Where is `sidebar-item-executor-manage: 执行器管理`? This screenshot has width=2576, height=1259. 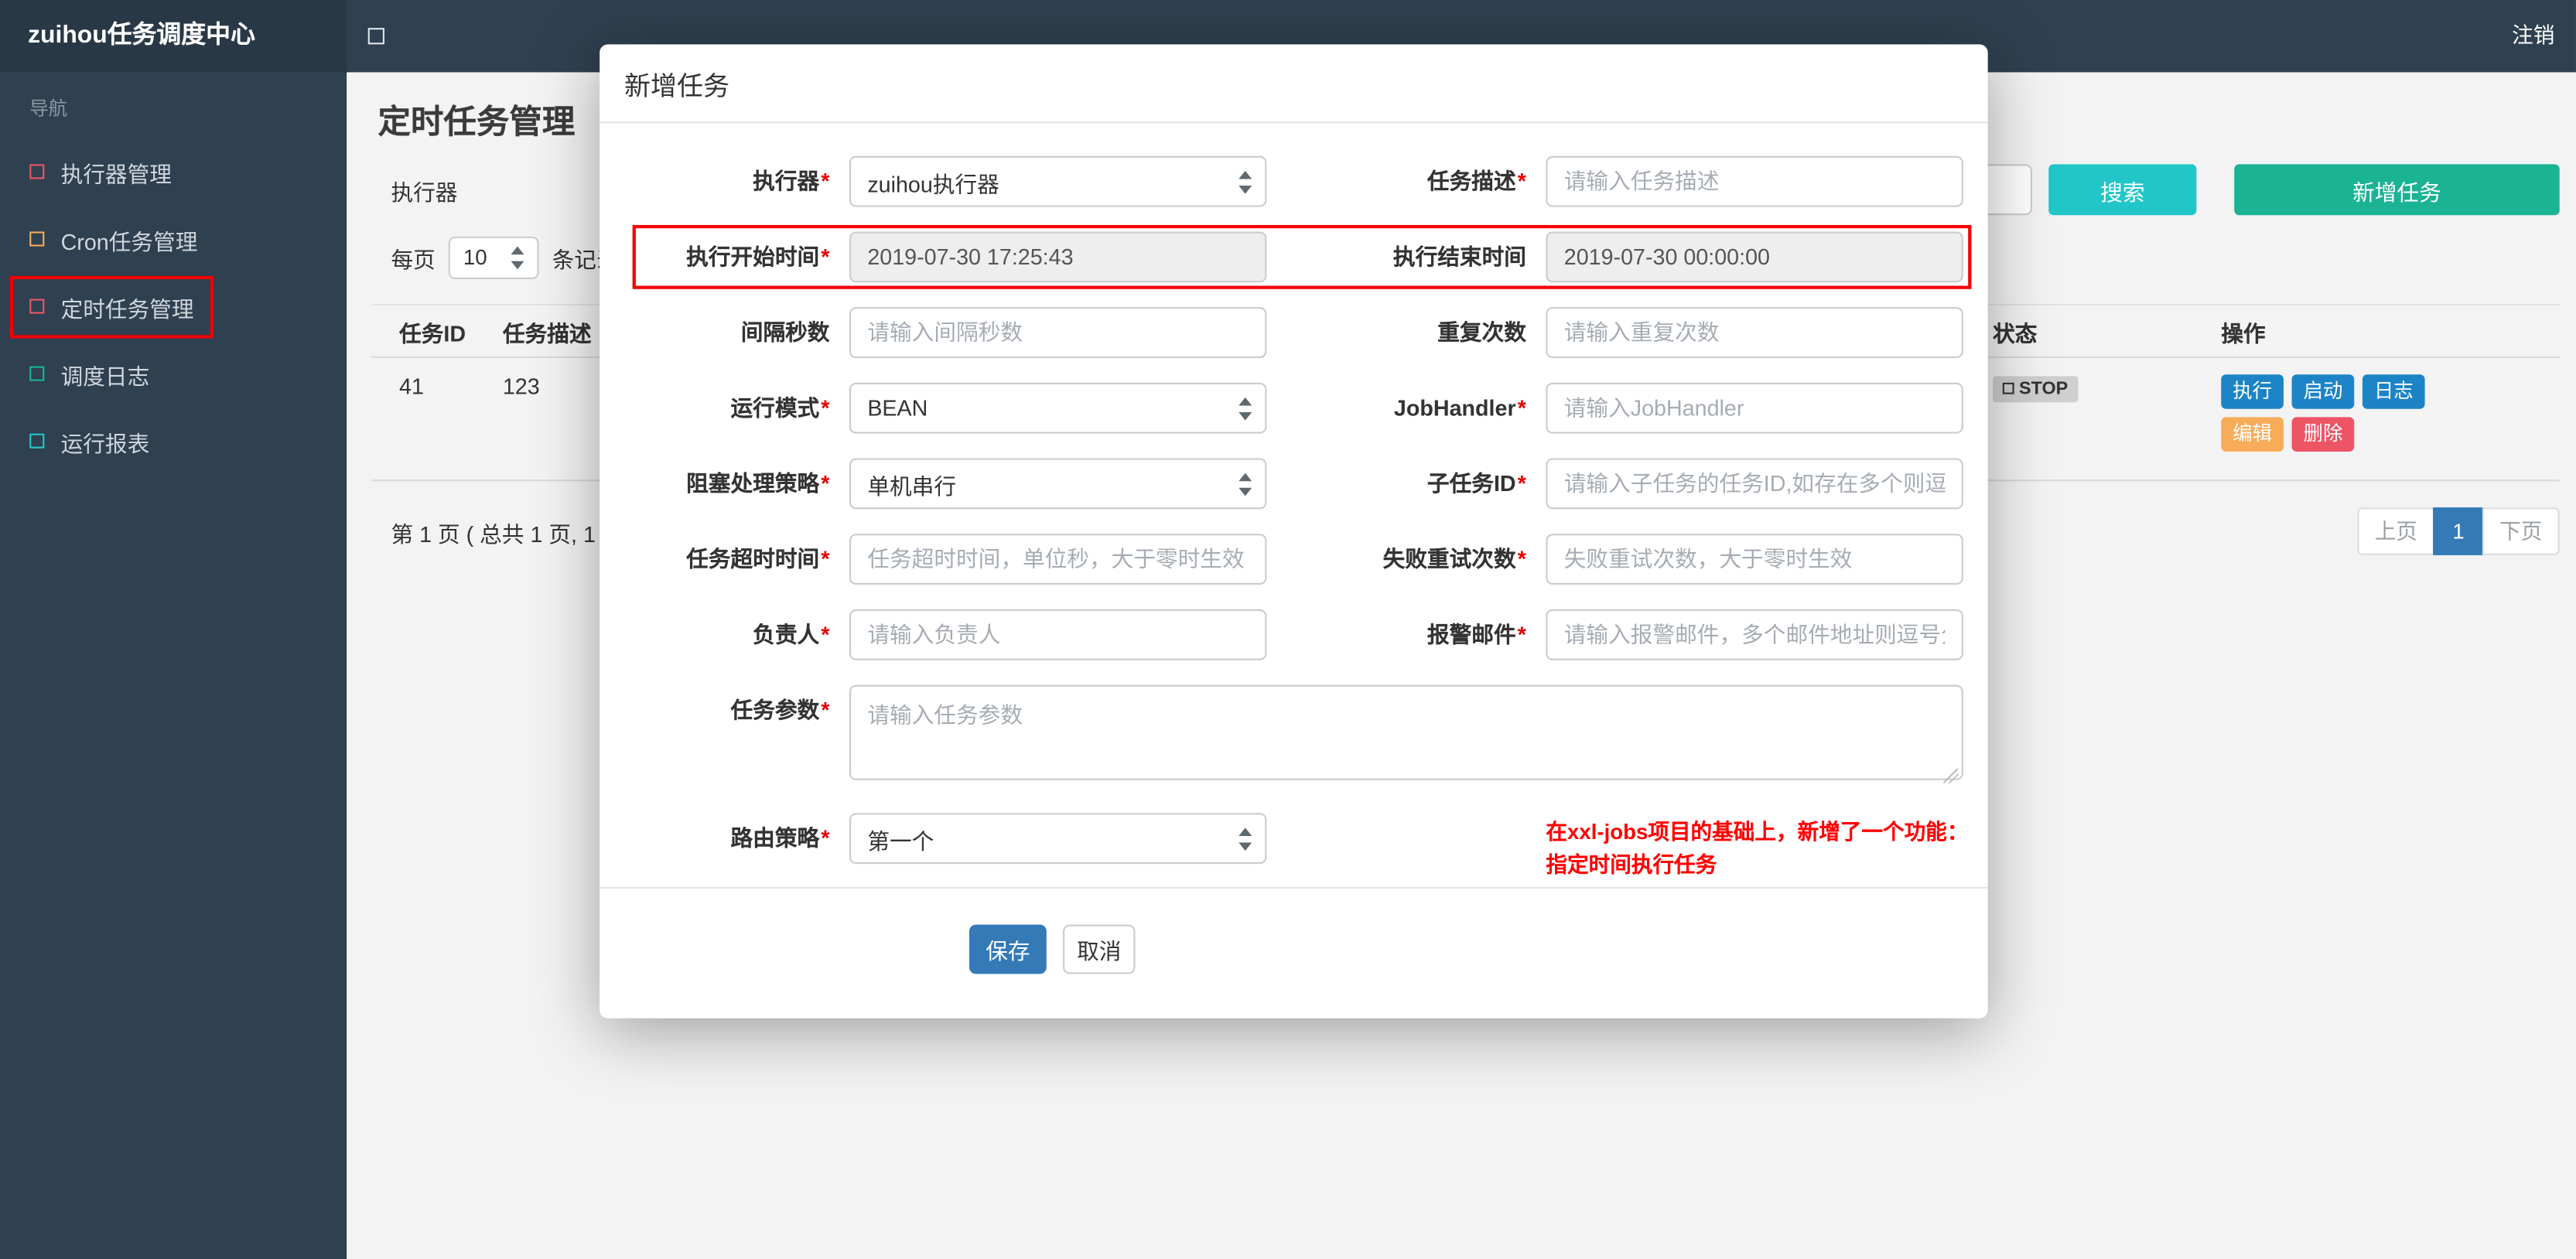 sidebar-item-executor-manage: 执行器管理 is located at coordinates (173, 172).